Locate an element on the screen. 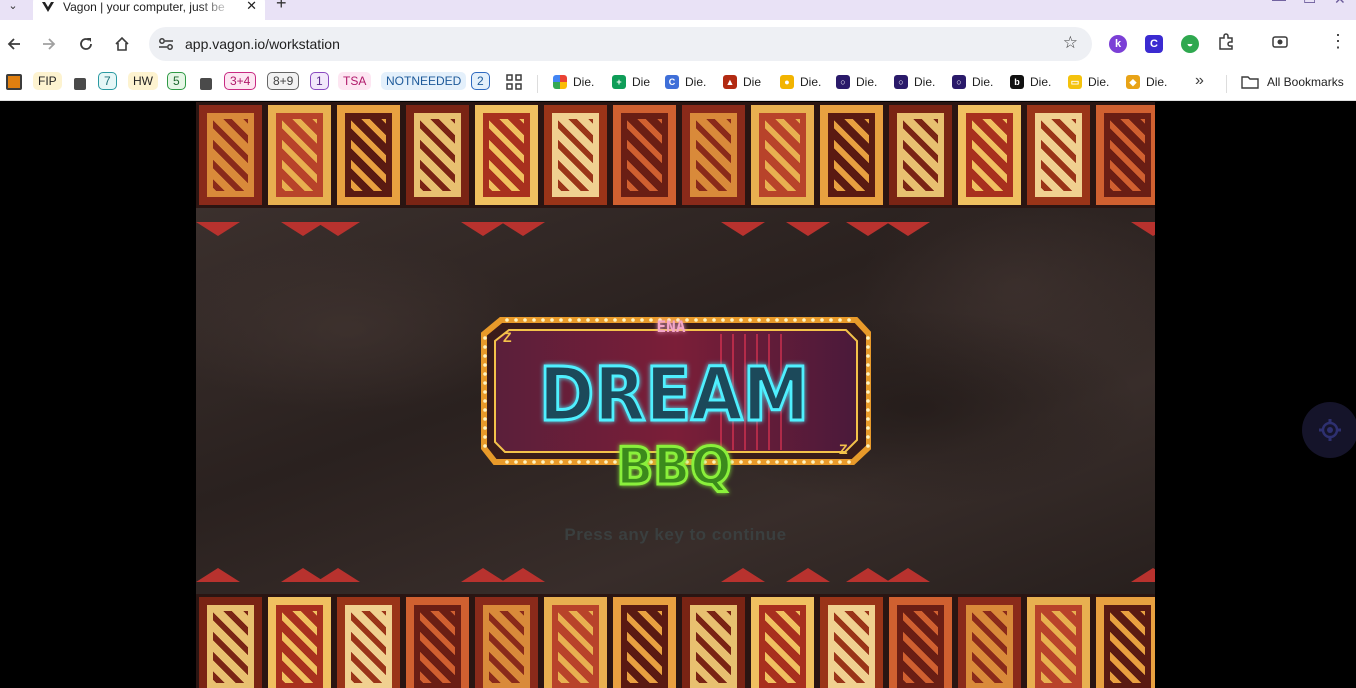 This screenshot has height=688, width=1356. toolbar: app.vagon.io/workstation ☆ k C ◒ ⋮ is located at coordinates (678, 44).